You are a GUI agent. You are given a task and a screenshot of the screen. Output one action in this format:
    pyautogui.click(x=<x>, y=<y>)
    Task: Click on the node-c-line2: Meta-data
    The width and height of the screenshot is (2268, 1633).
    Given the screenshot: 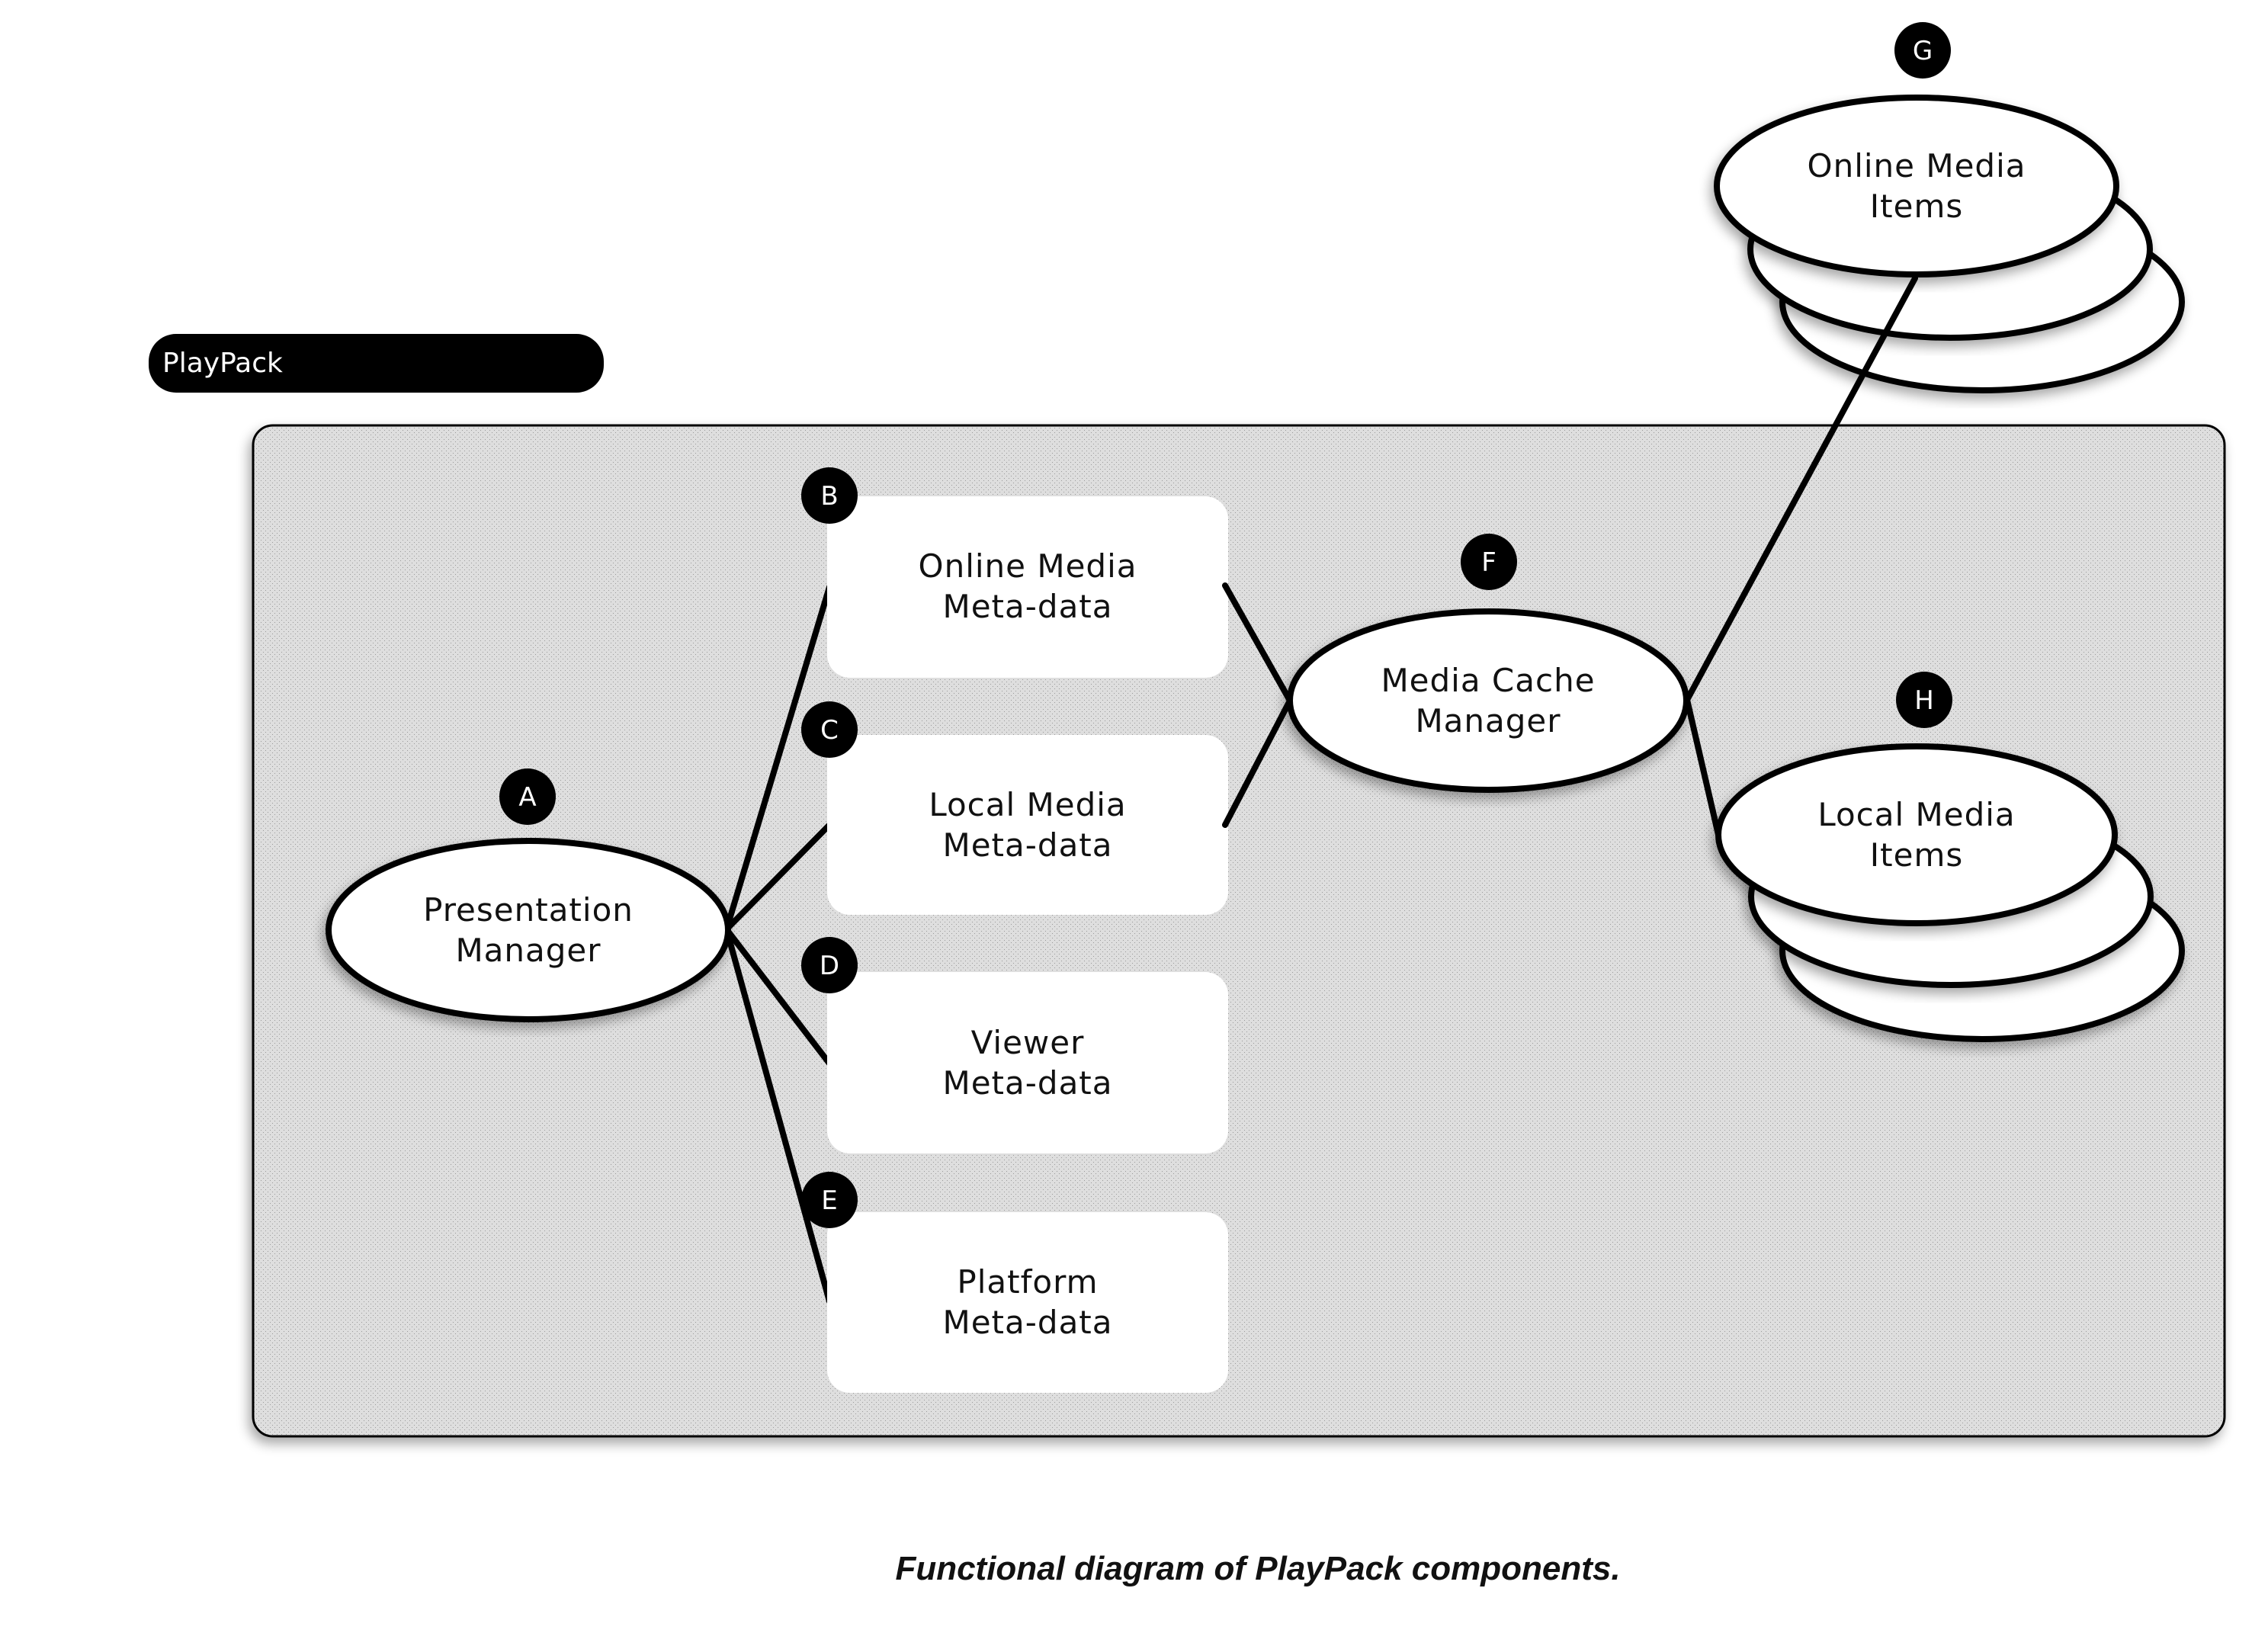 What is the action you would take?
    pyautogui.click(x=1027, y=845)
    